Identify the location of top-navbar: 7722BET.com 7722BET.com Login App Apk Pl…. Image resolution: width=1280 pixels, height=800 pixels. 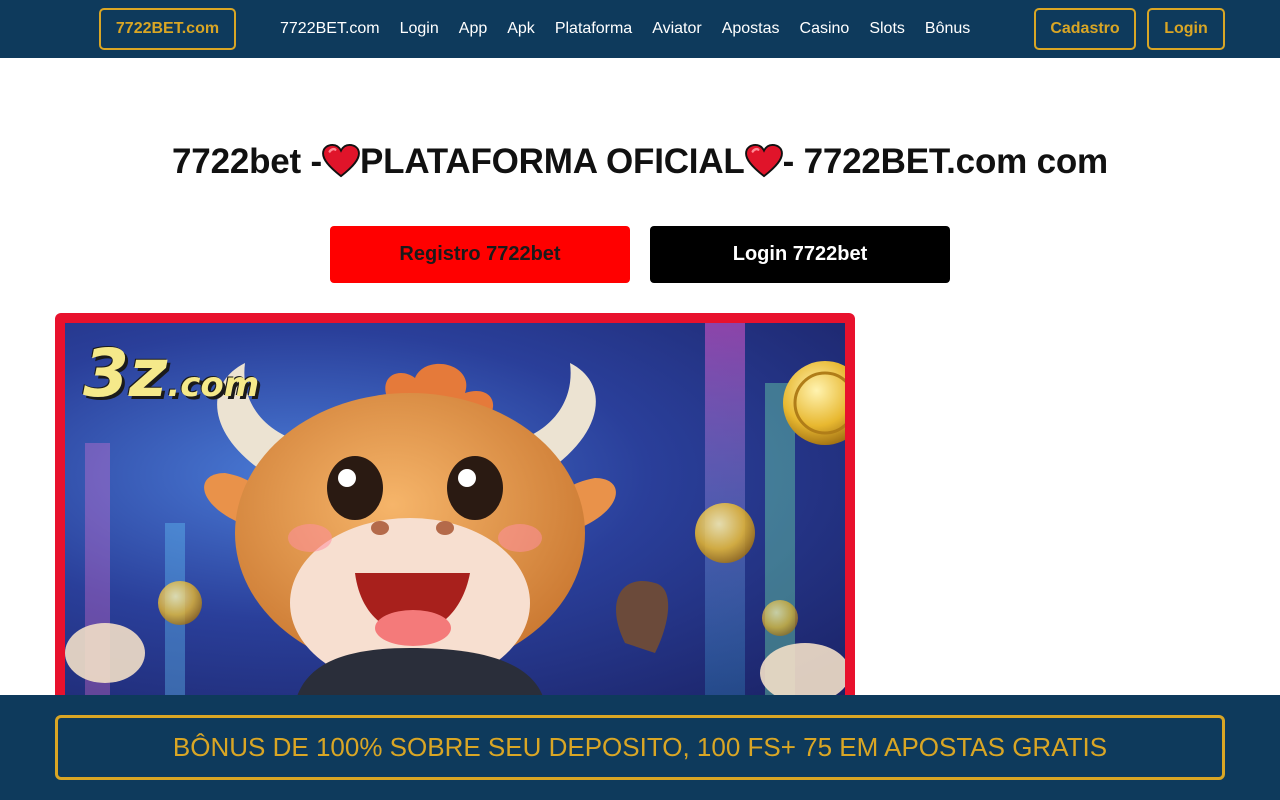
(640, 29).